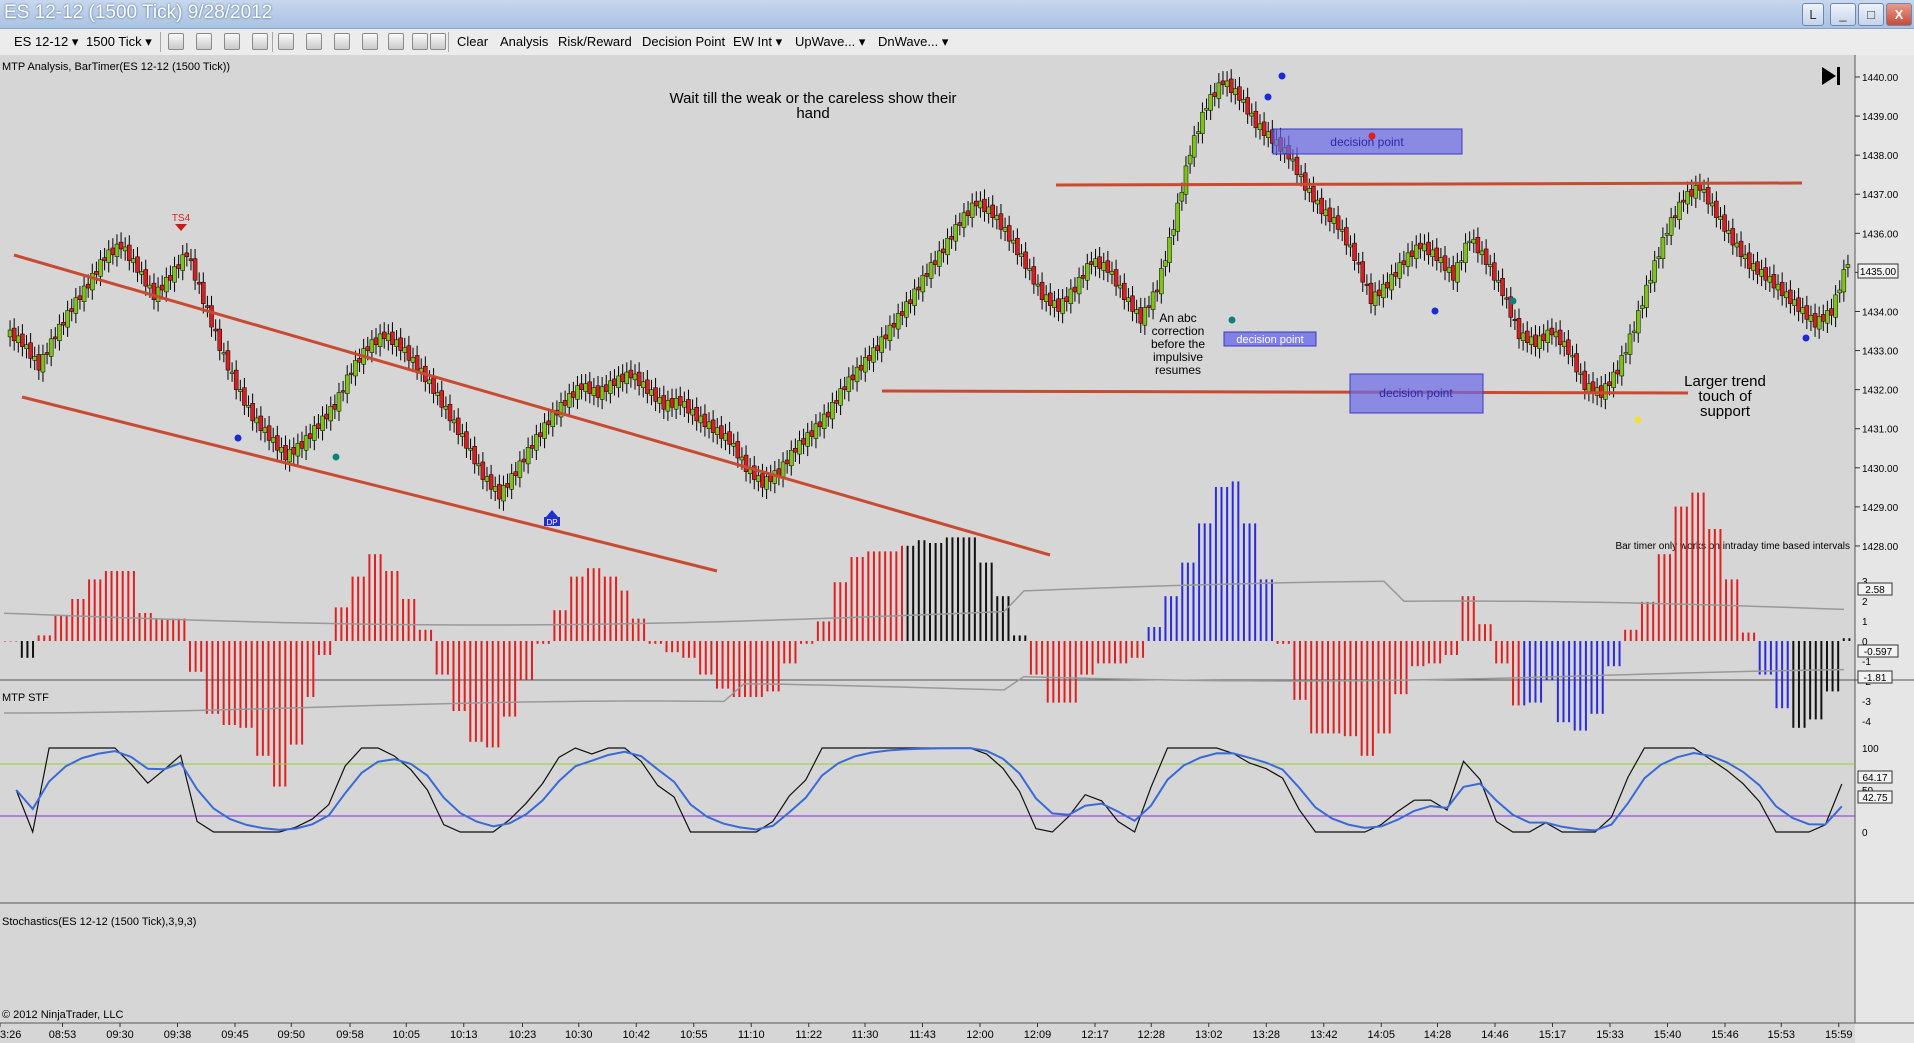 The image size is (1914, 1043). I want to click on maximize-button: □, so click(1871, 14).